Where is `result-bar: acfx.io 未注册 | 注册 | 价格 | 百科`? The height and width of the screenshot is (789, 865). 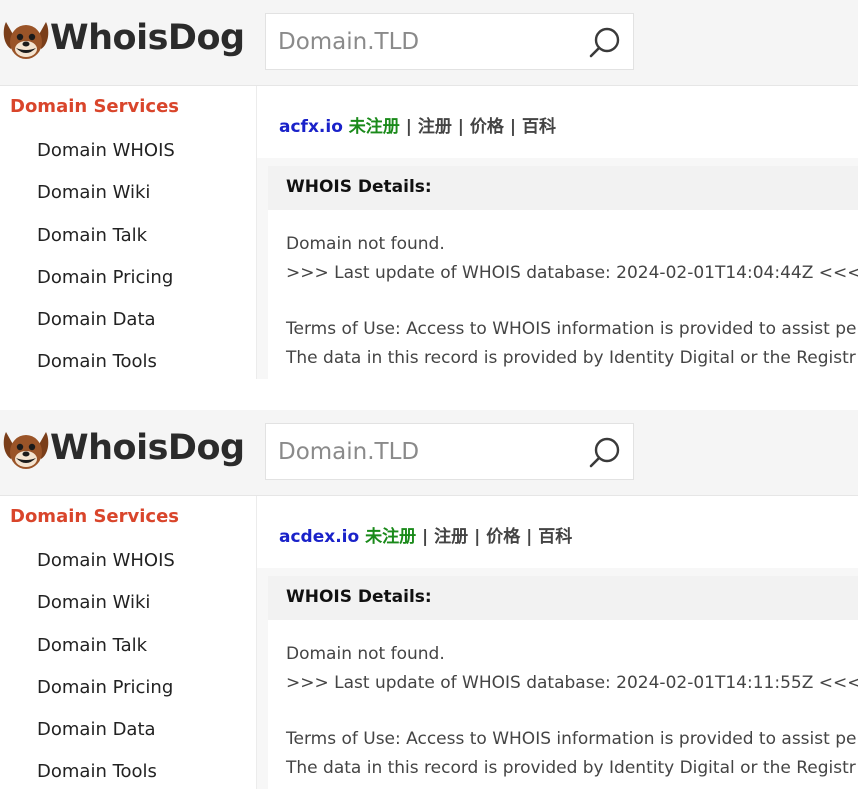 result-bar: acfx.io 未注册 | 注册 | 价格 | 百科 is located at coordinates (557, 122).